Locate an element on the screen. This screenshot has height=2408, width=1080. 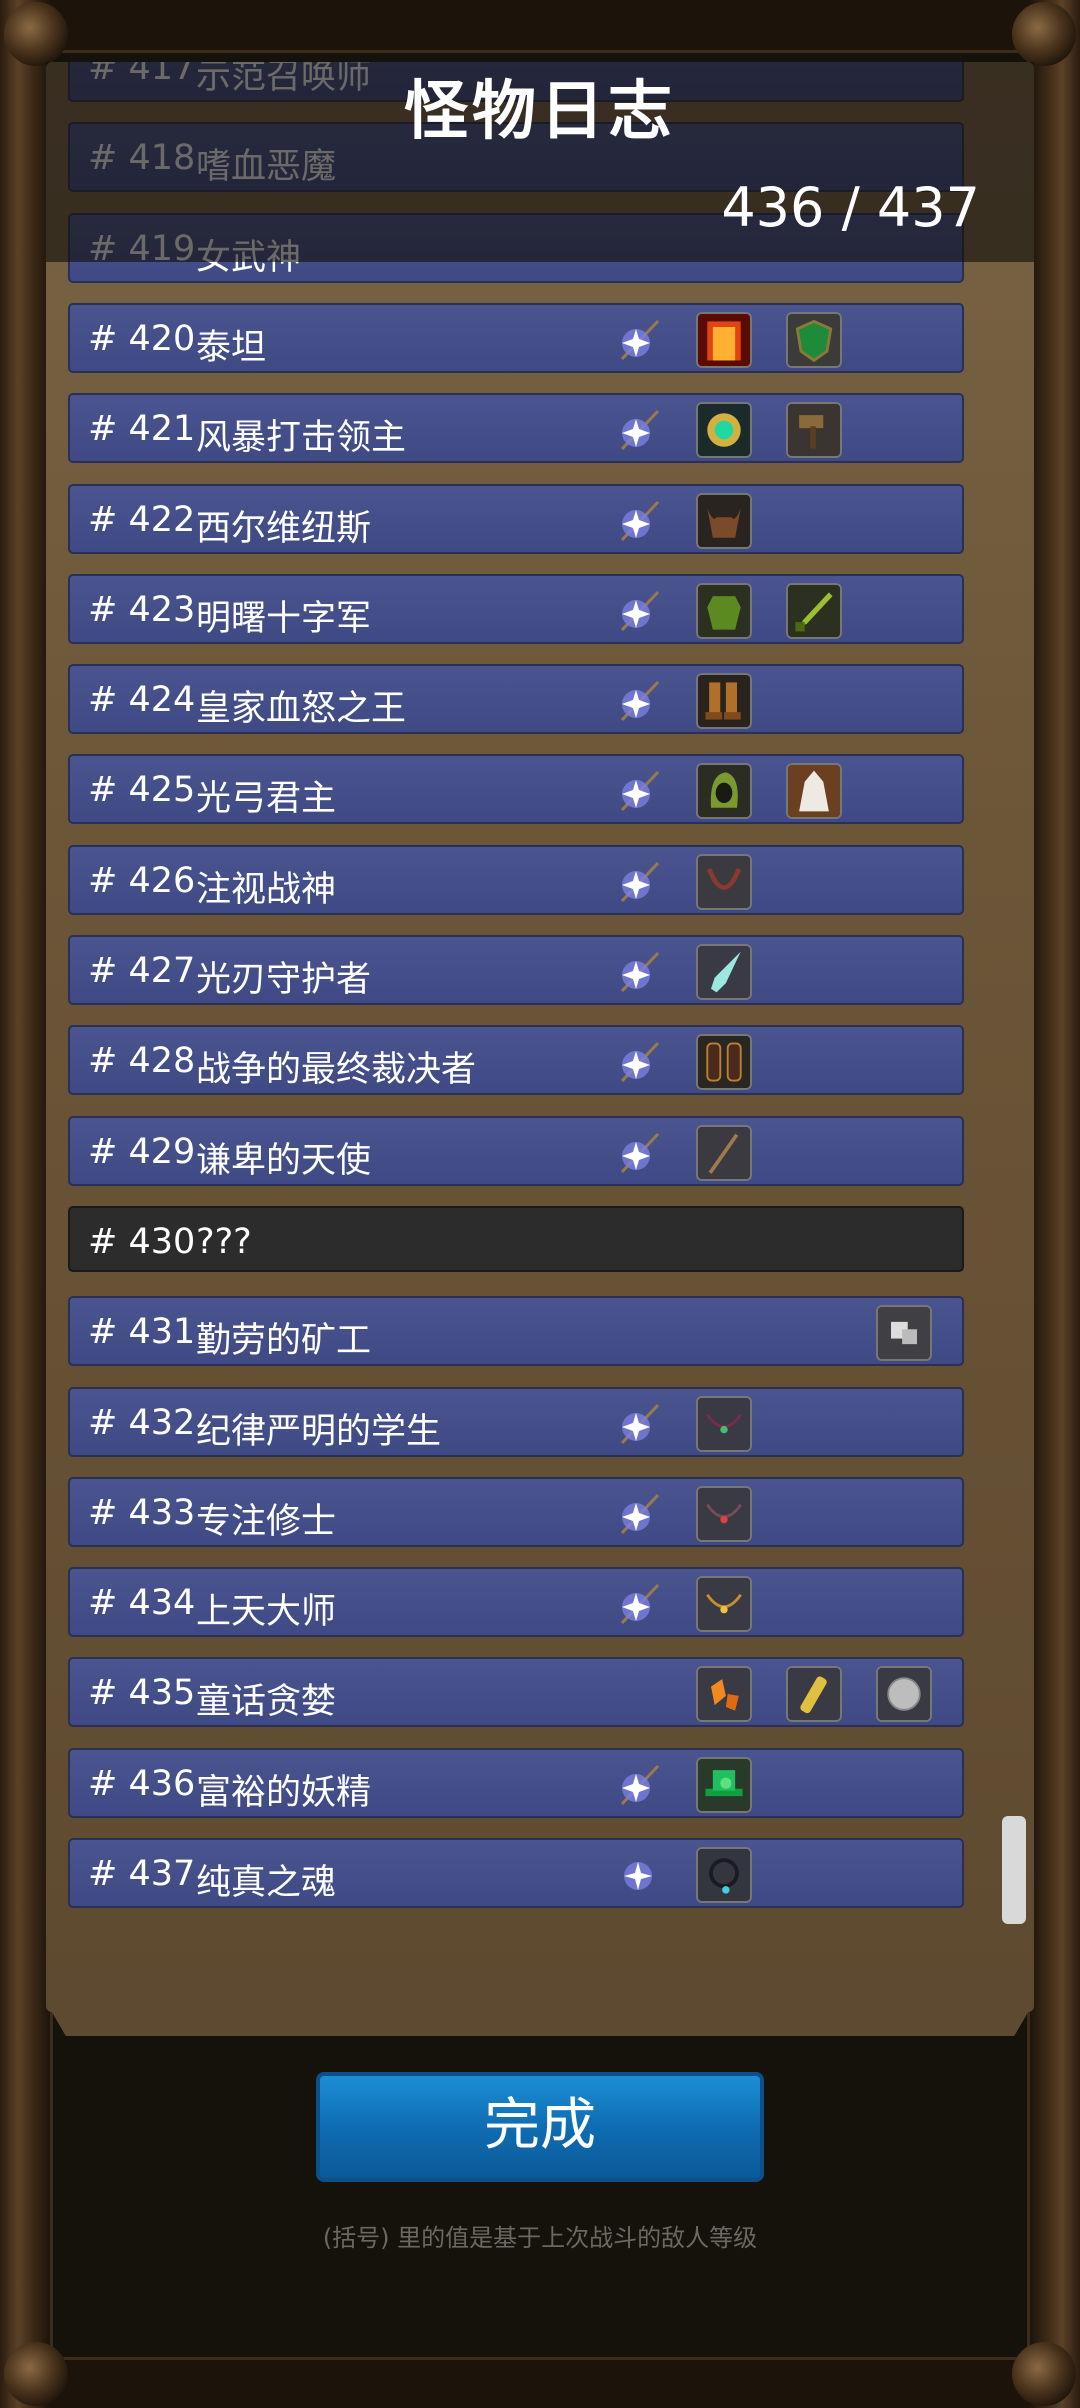
monster-row: # 426 注视战神 is located at coordinates (516, 880).